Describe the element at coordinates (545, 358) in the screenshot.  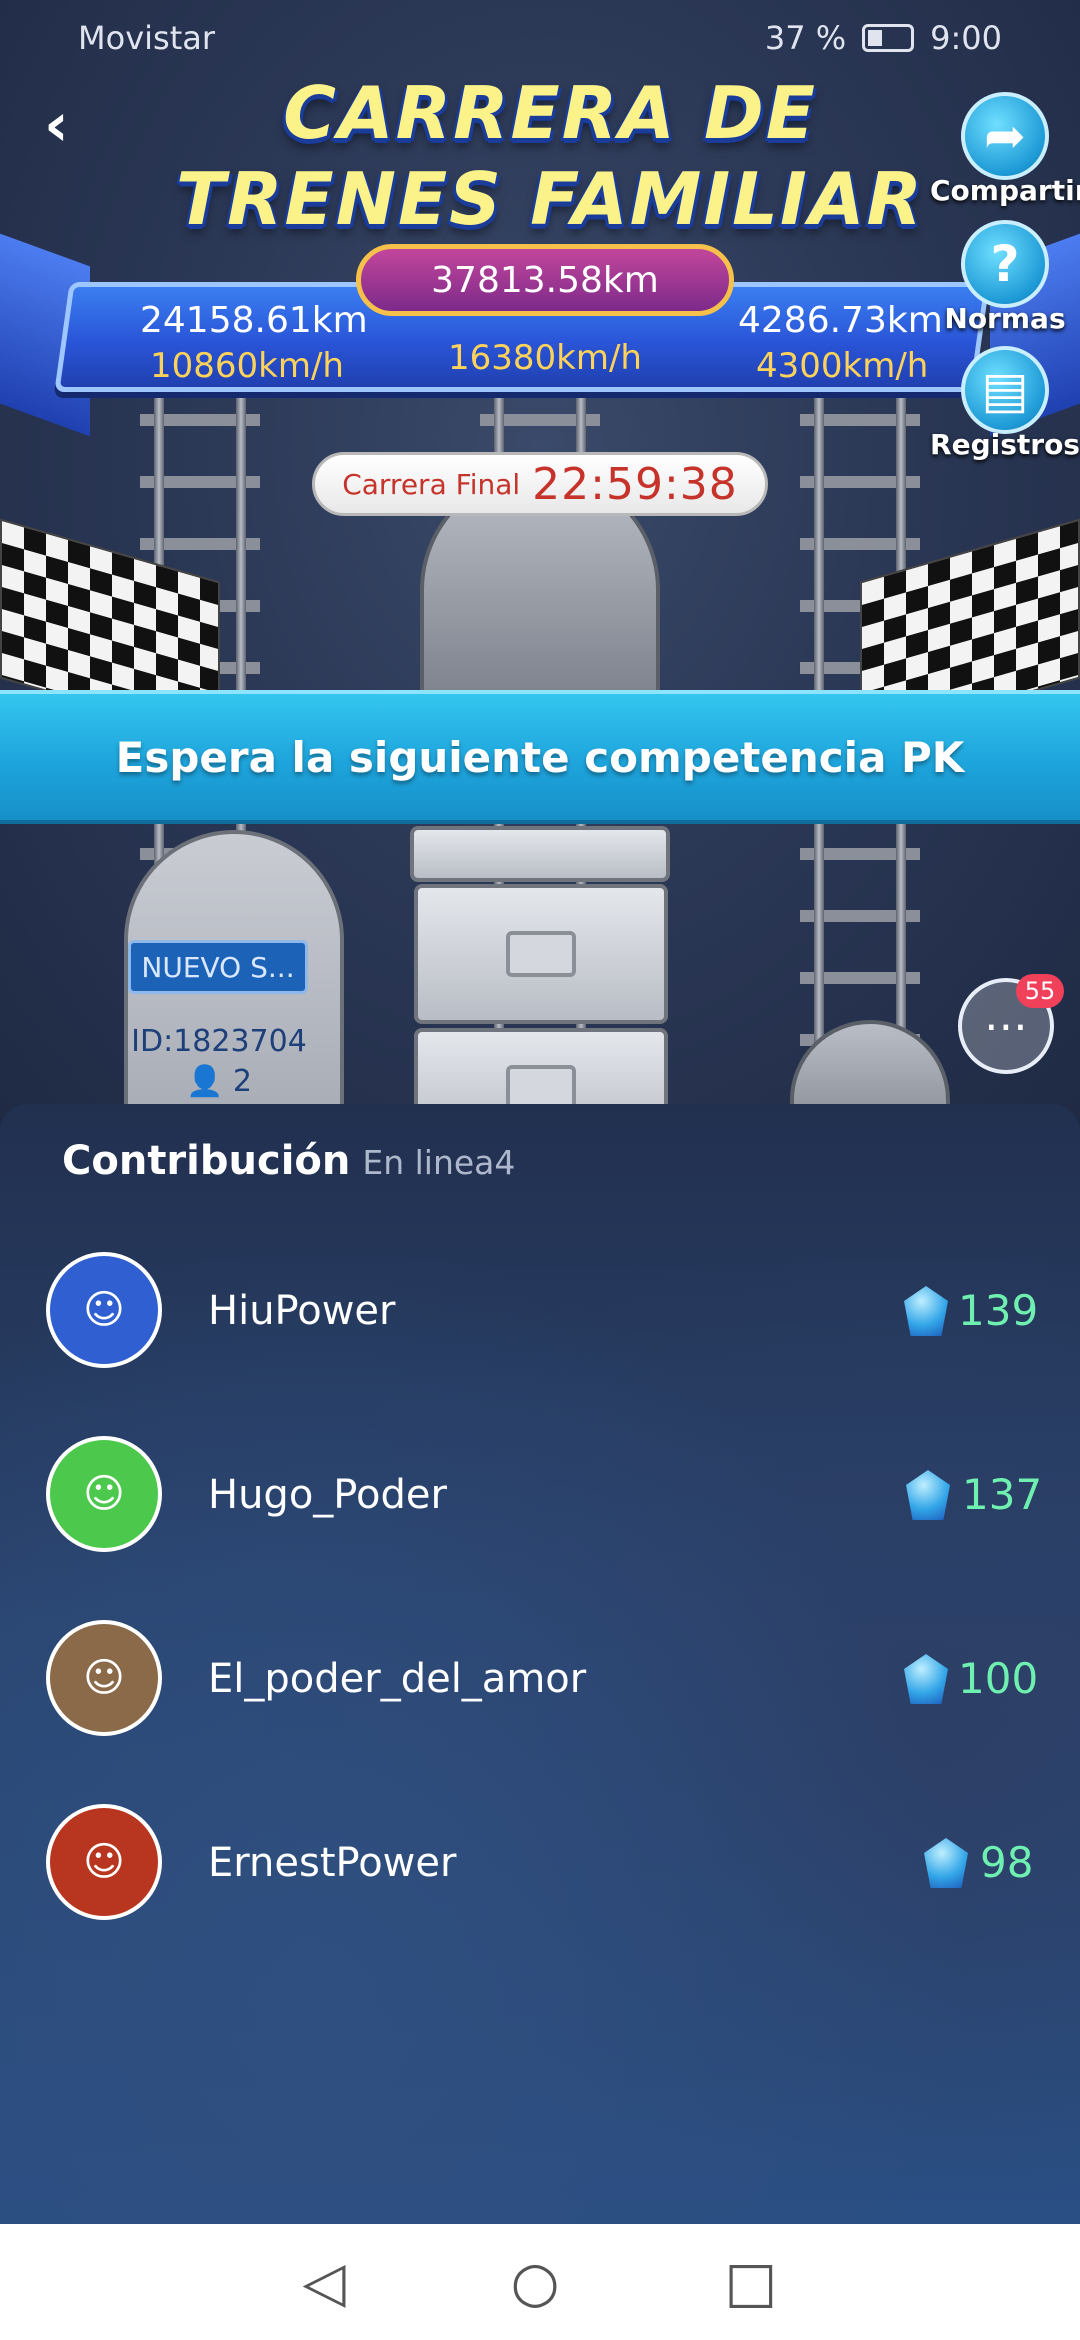
I see `center-speed: 16380km/h` at that location.